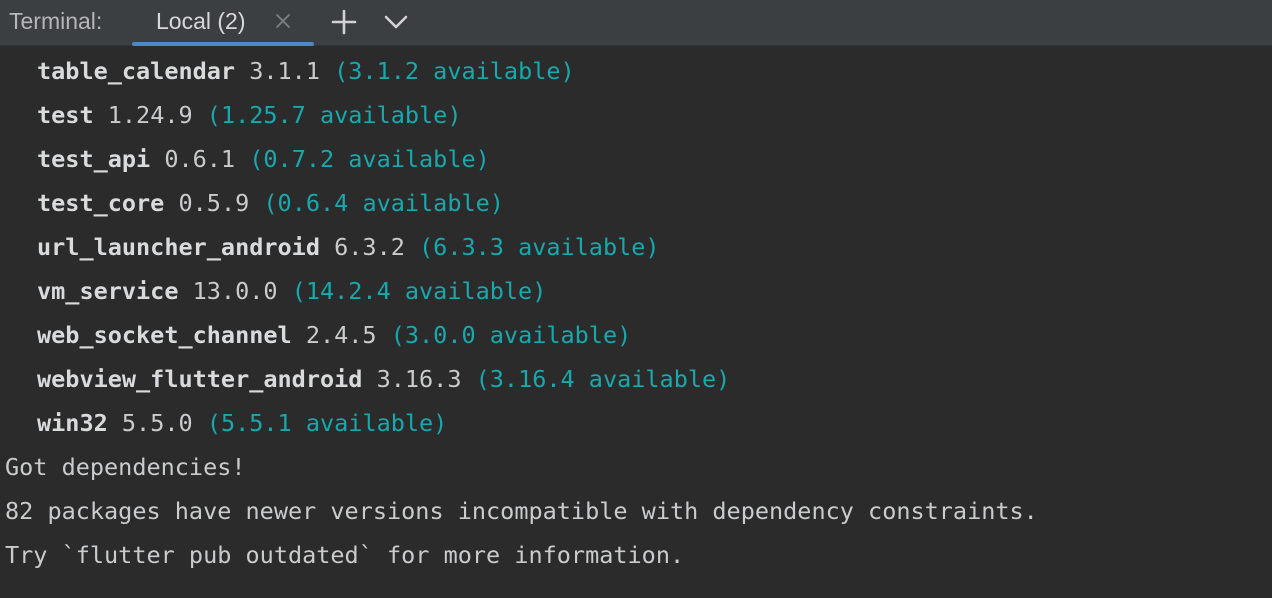 The image size is (1272, 598). Describe the element at coordinates (65, 115) in the screenshot. I see `package-name: test` at that location.